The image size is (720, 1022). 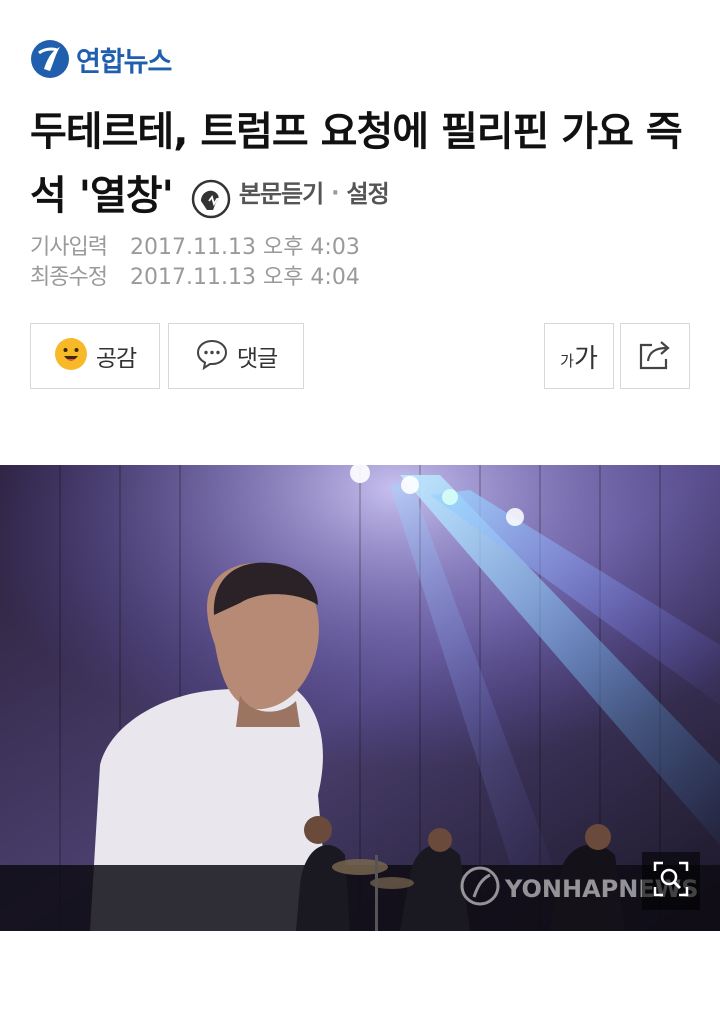 I want to click on tts-controls: 본문듣기 · 설정, so click(x=290, y=194).